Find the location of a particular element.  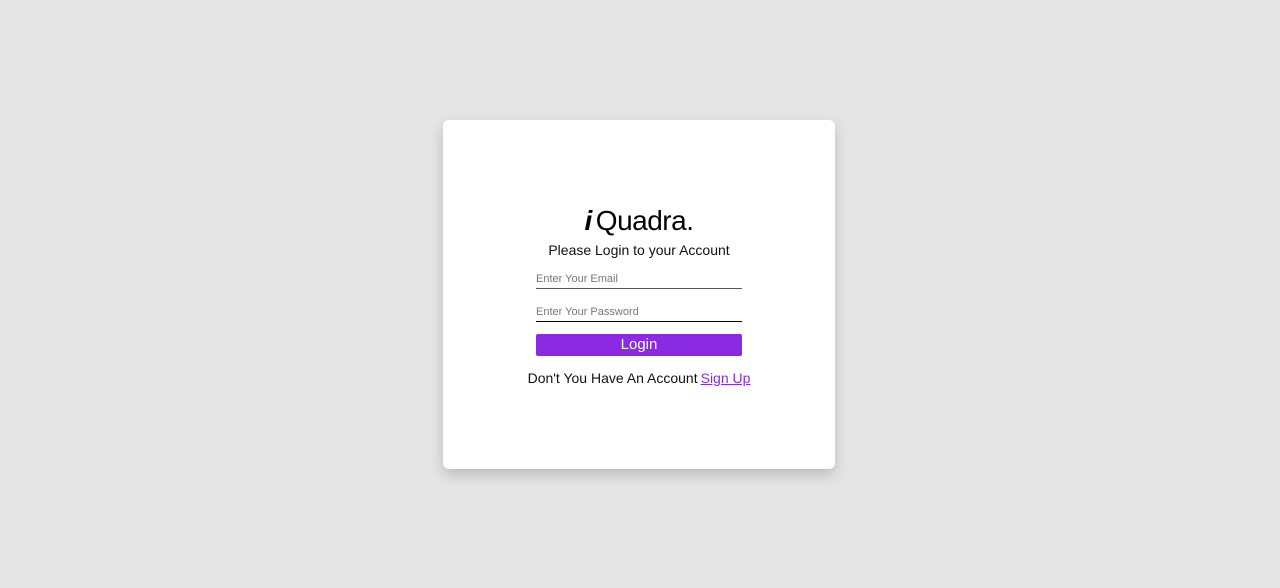

signup-link: Sign Up is located at coordinates (726, 378).